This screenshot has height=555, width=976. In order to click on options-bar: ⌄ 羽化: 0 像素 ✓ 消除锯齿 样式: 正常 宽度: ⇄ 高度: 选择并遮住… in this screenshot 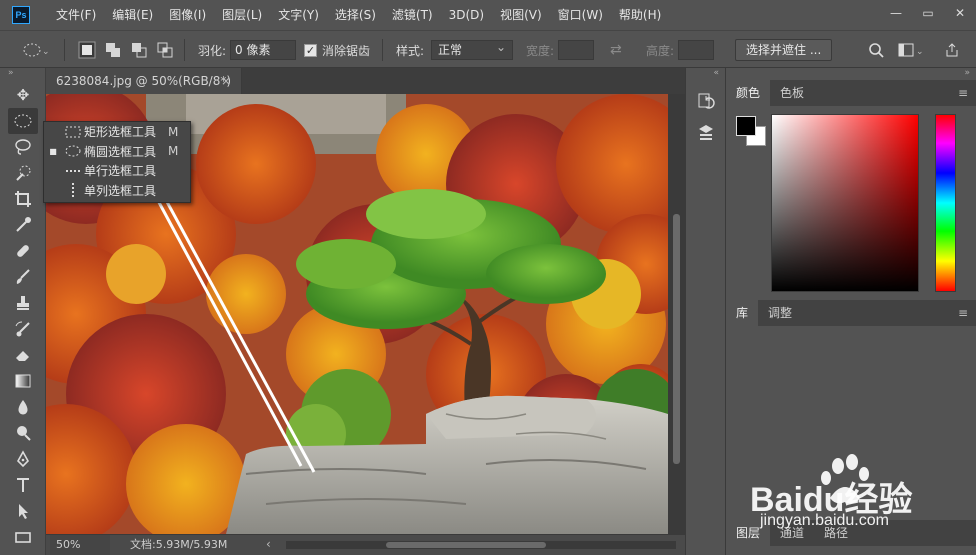, I will do `click(488, 49)`.